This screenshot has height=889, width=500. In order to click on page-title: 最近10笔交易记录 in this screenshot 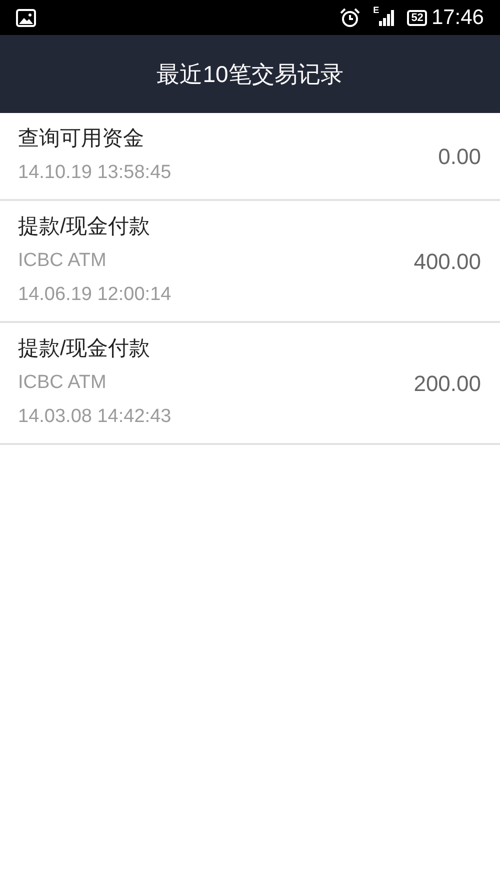, I will do `click(250, 74)`.